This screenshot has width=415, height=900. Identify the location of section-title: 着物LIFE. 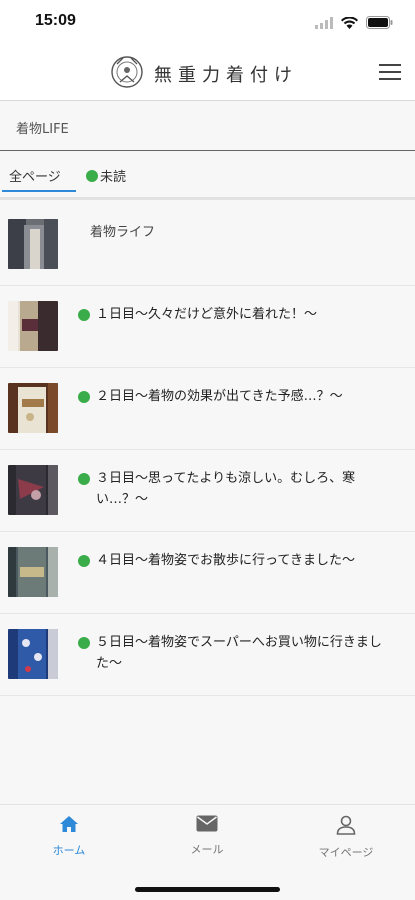
(42, 129).